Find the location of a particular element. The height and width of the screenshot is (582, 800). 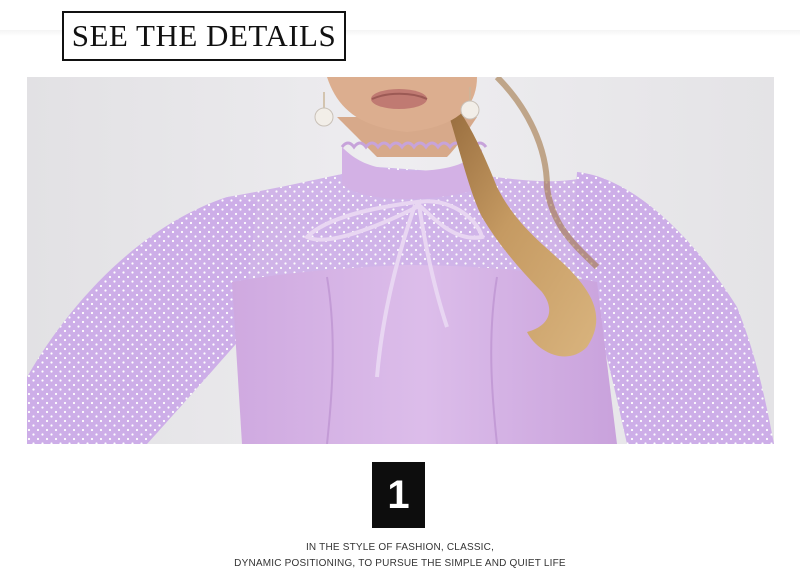

section-heading-box: SEE THE DETAILS is located at coordinates (204, 36).